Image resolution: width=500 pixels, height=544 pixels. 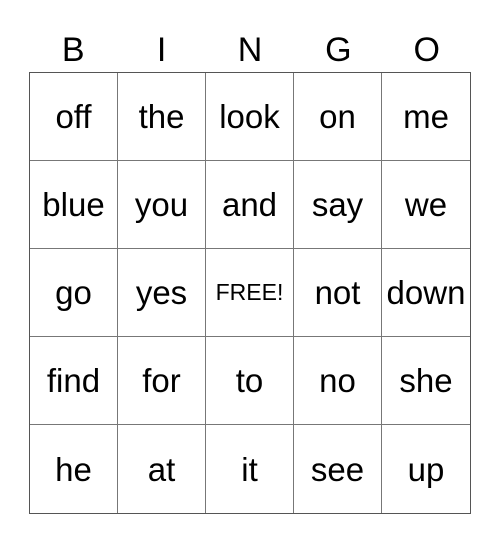 I want to click on bingo-cell: up, so click(x=426, y=469).